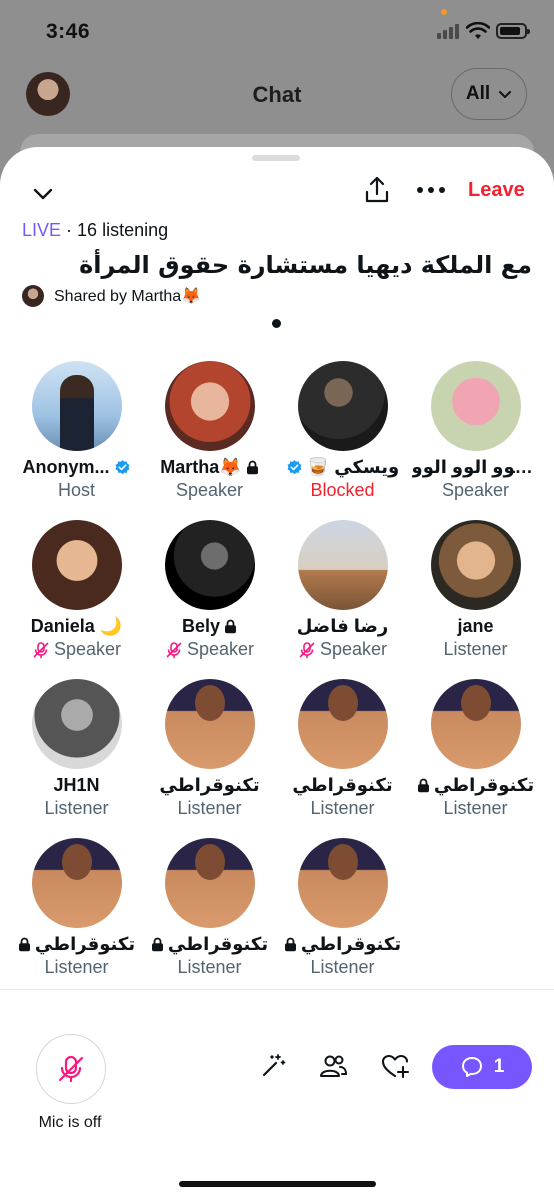  I want to click on participant-card: JH1N Listener, so click(76, 754).